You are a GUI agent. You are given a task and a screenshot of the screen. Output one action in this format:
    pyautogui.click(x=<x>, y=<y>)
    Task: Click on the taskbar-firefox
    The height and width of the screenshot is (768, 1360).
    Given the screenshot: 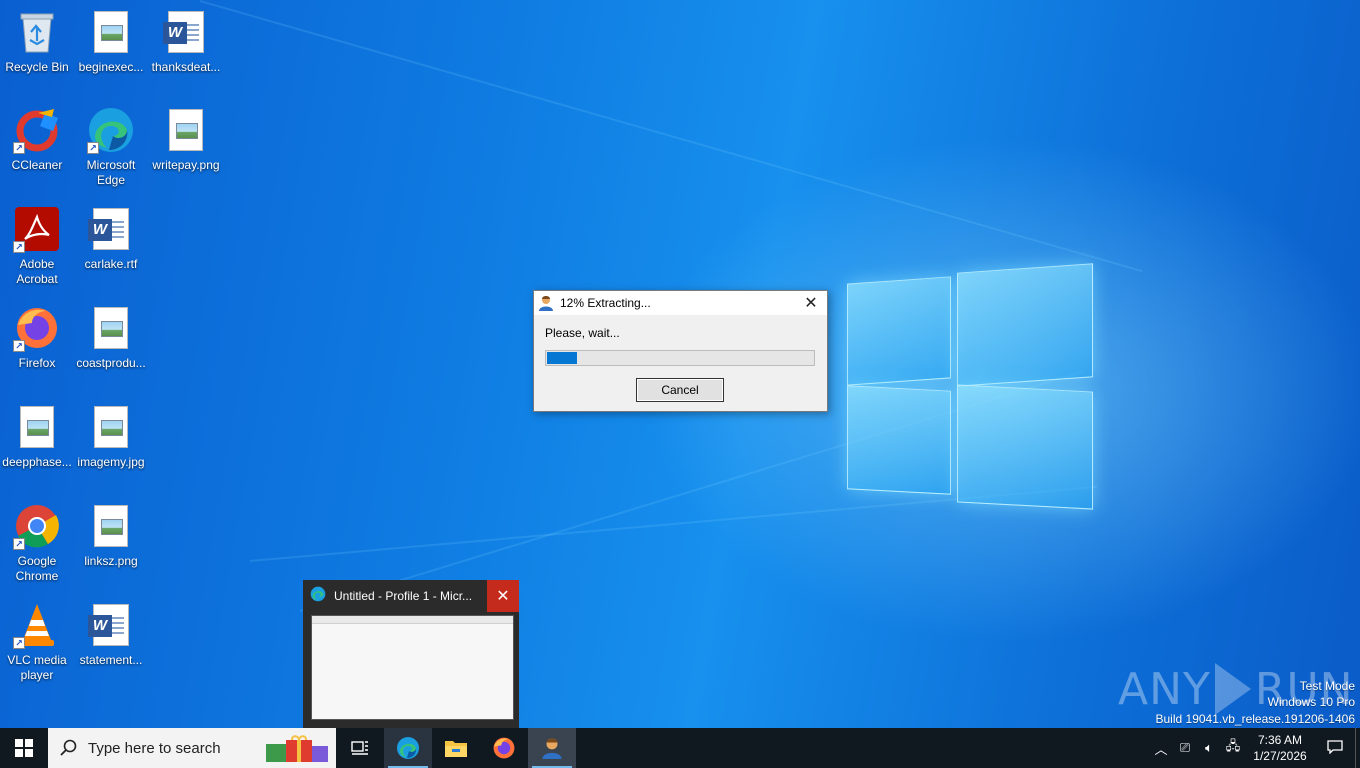 What is the action you would take?
    pyautogui.click(x=504, y=748)
    